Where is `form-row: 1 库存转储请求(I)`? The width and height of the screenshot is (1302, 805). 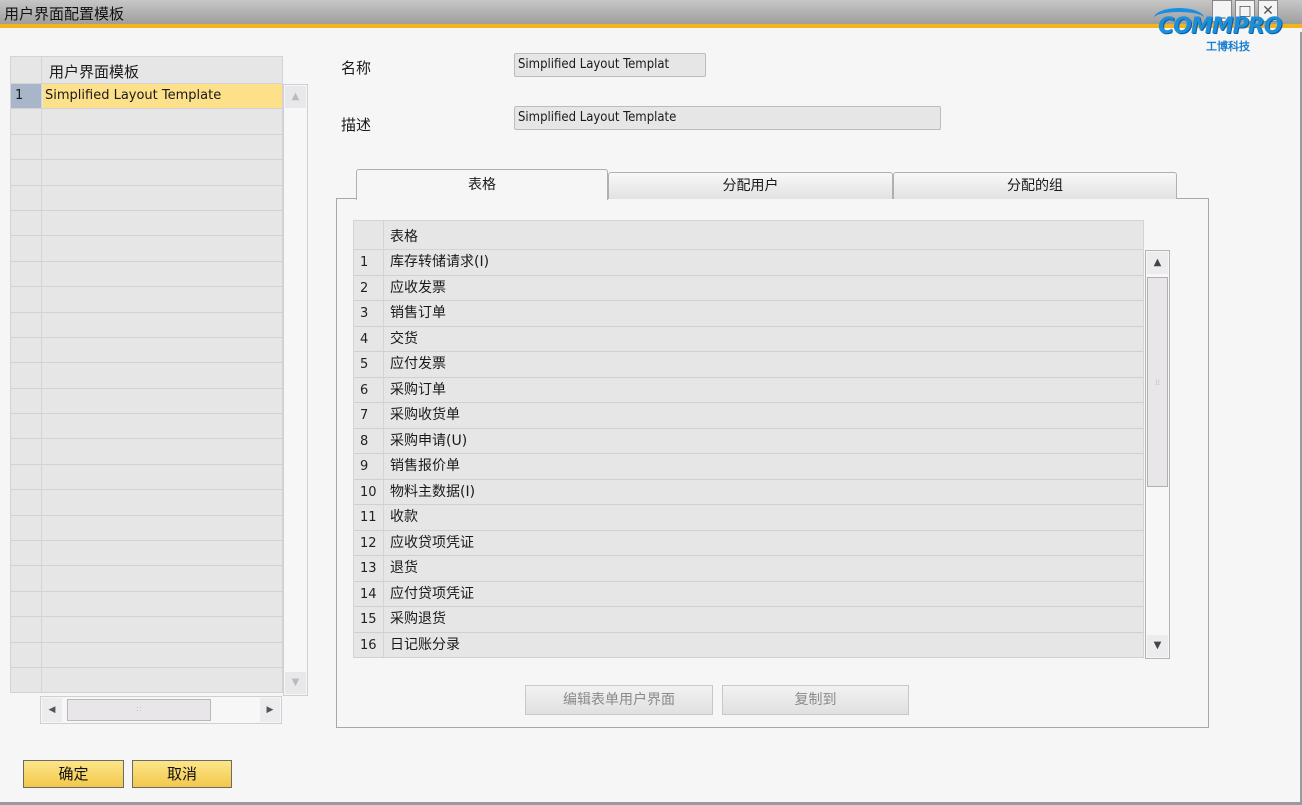
form-row: 1 库存转储请求(I) is located at coordinates (748, 263).